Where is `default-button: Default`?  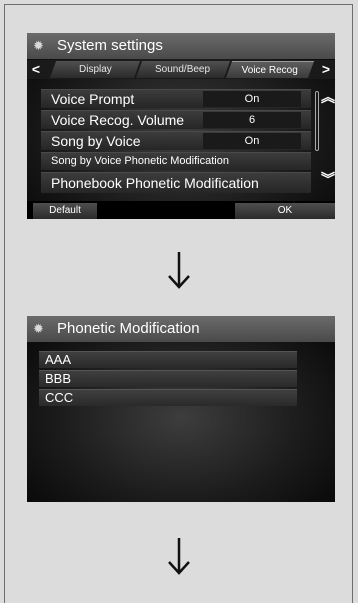
default-button: Default is located at coordinates (65, 211).